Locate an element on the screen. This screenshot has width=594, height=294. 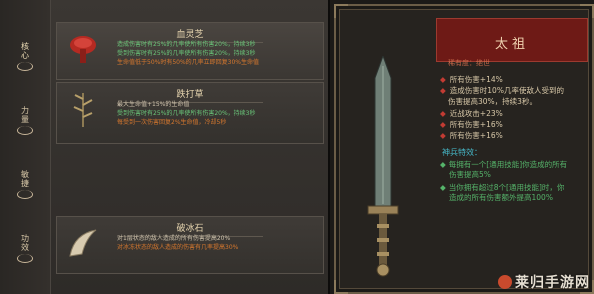
horn-stone-icon is located at coordinates (83, 243).